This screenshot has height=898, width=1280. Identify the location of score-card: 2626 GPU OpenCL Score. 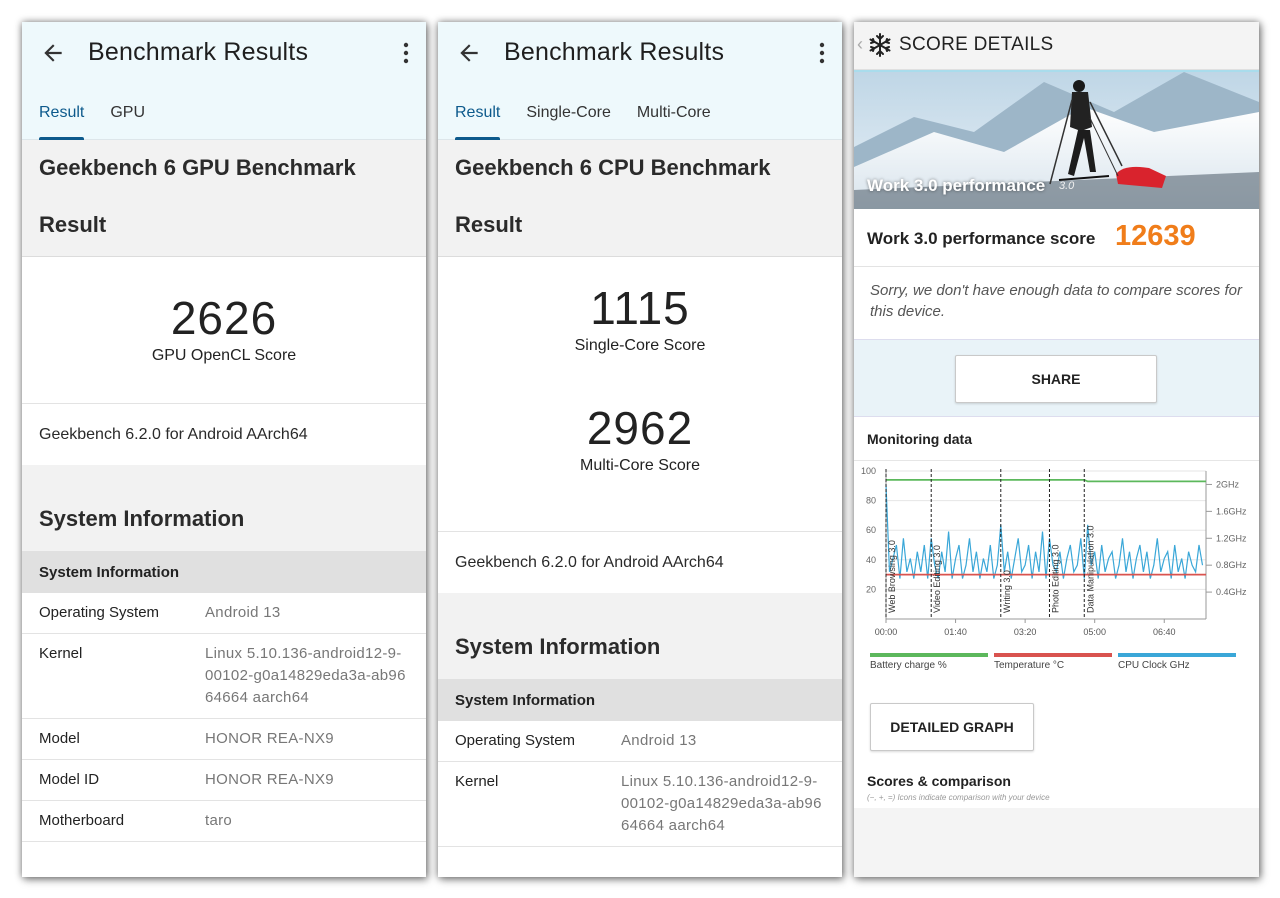
(224, 330).